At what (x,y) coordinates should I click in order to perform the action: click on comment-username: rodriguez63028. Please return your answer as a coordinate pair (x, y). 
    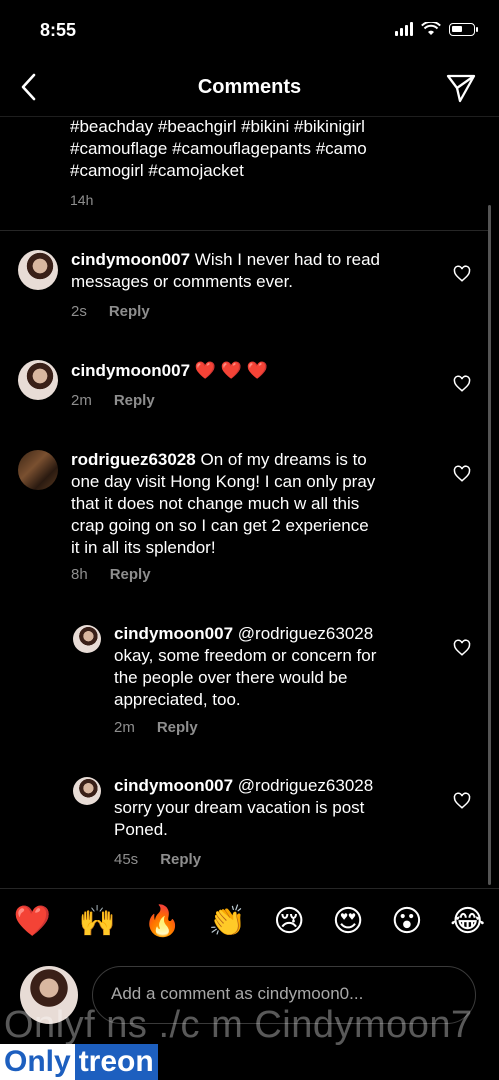
    Looking at the image, I should click on (133, 459).